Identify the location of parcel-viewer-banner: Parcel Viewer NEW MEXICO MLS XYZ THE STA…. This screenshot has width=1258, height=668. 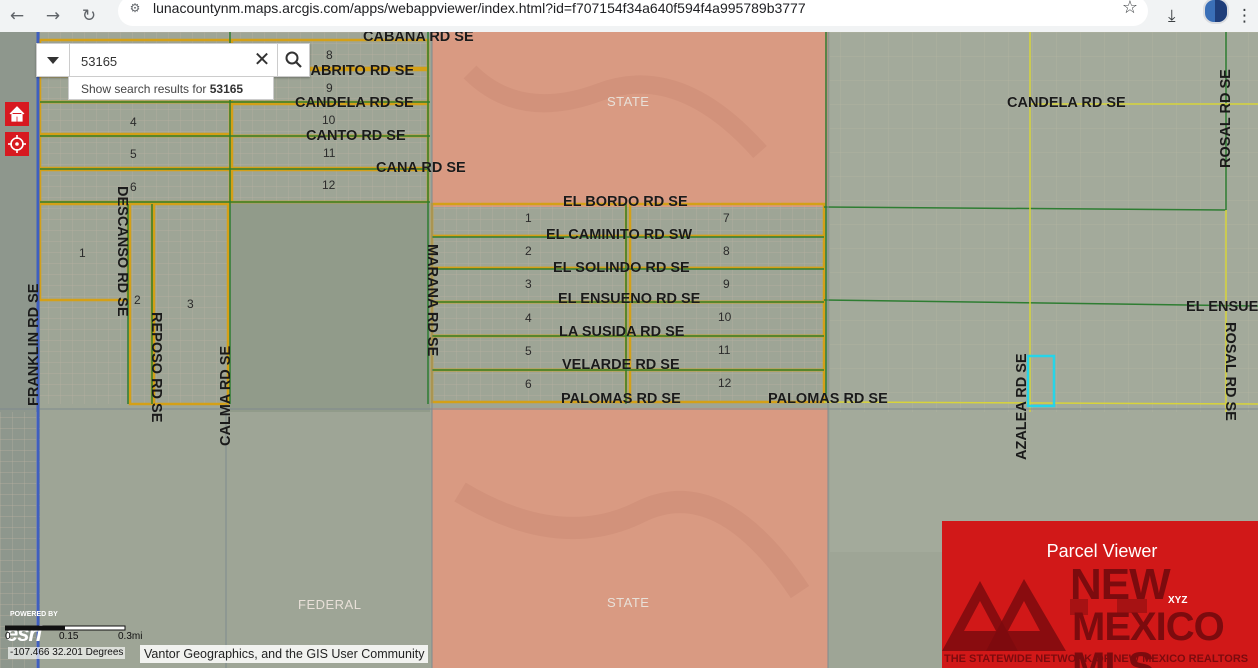
(1100, 594).